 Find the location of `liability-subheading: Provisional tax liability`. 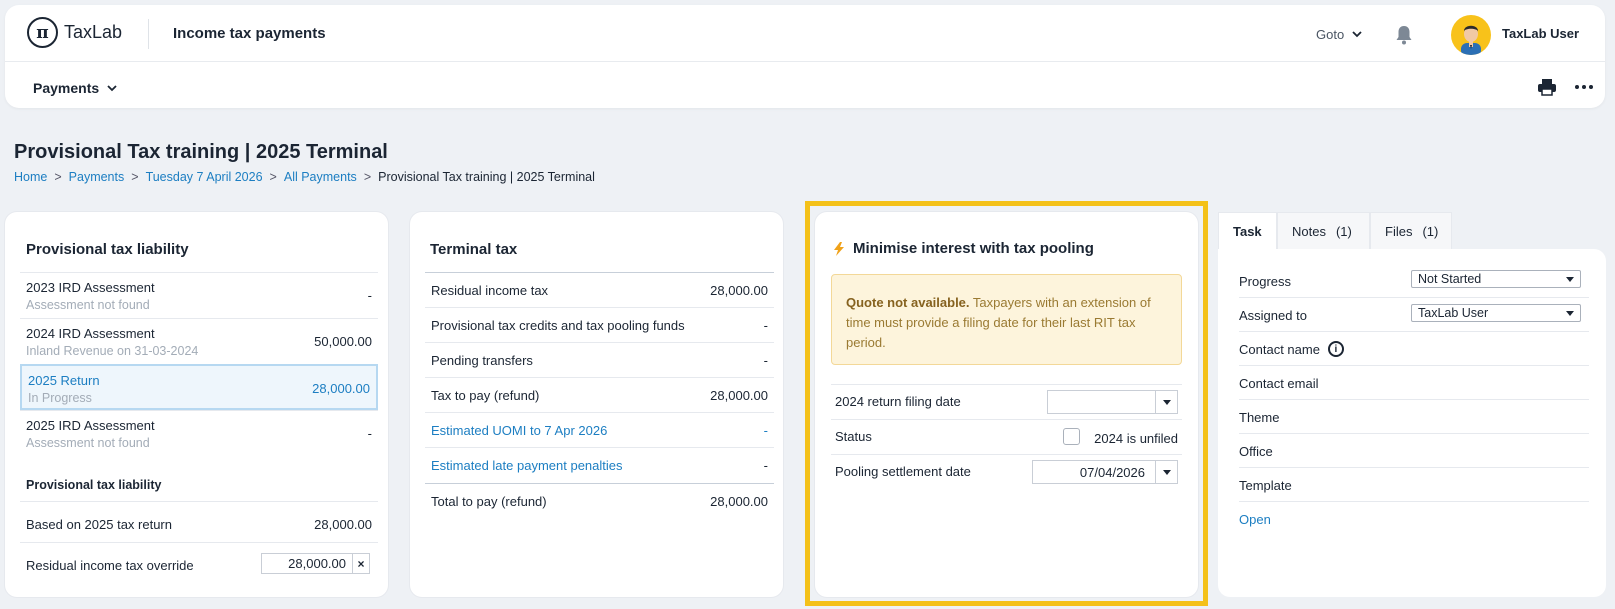

liability-subheading: Provisional tax liability is located at coordinates (94, 485).